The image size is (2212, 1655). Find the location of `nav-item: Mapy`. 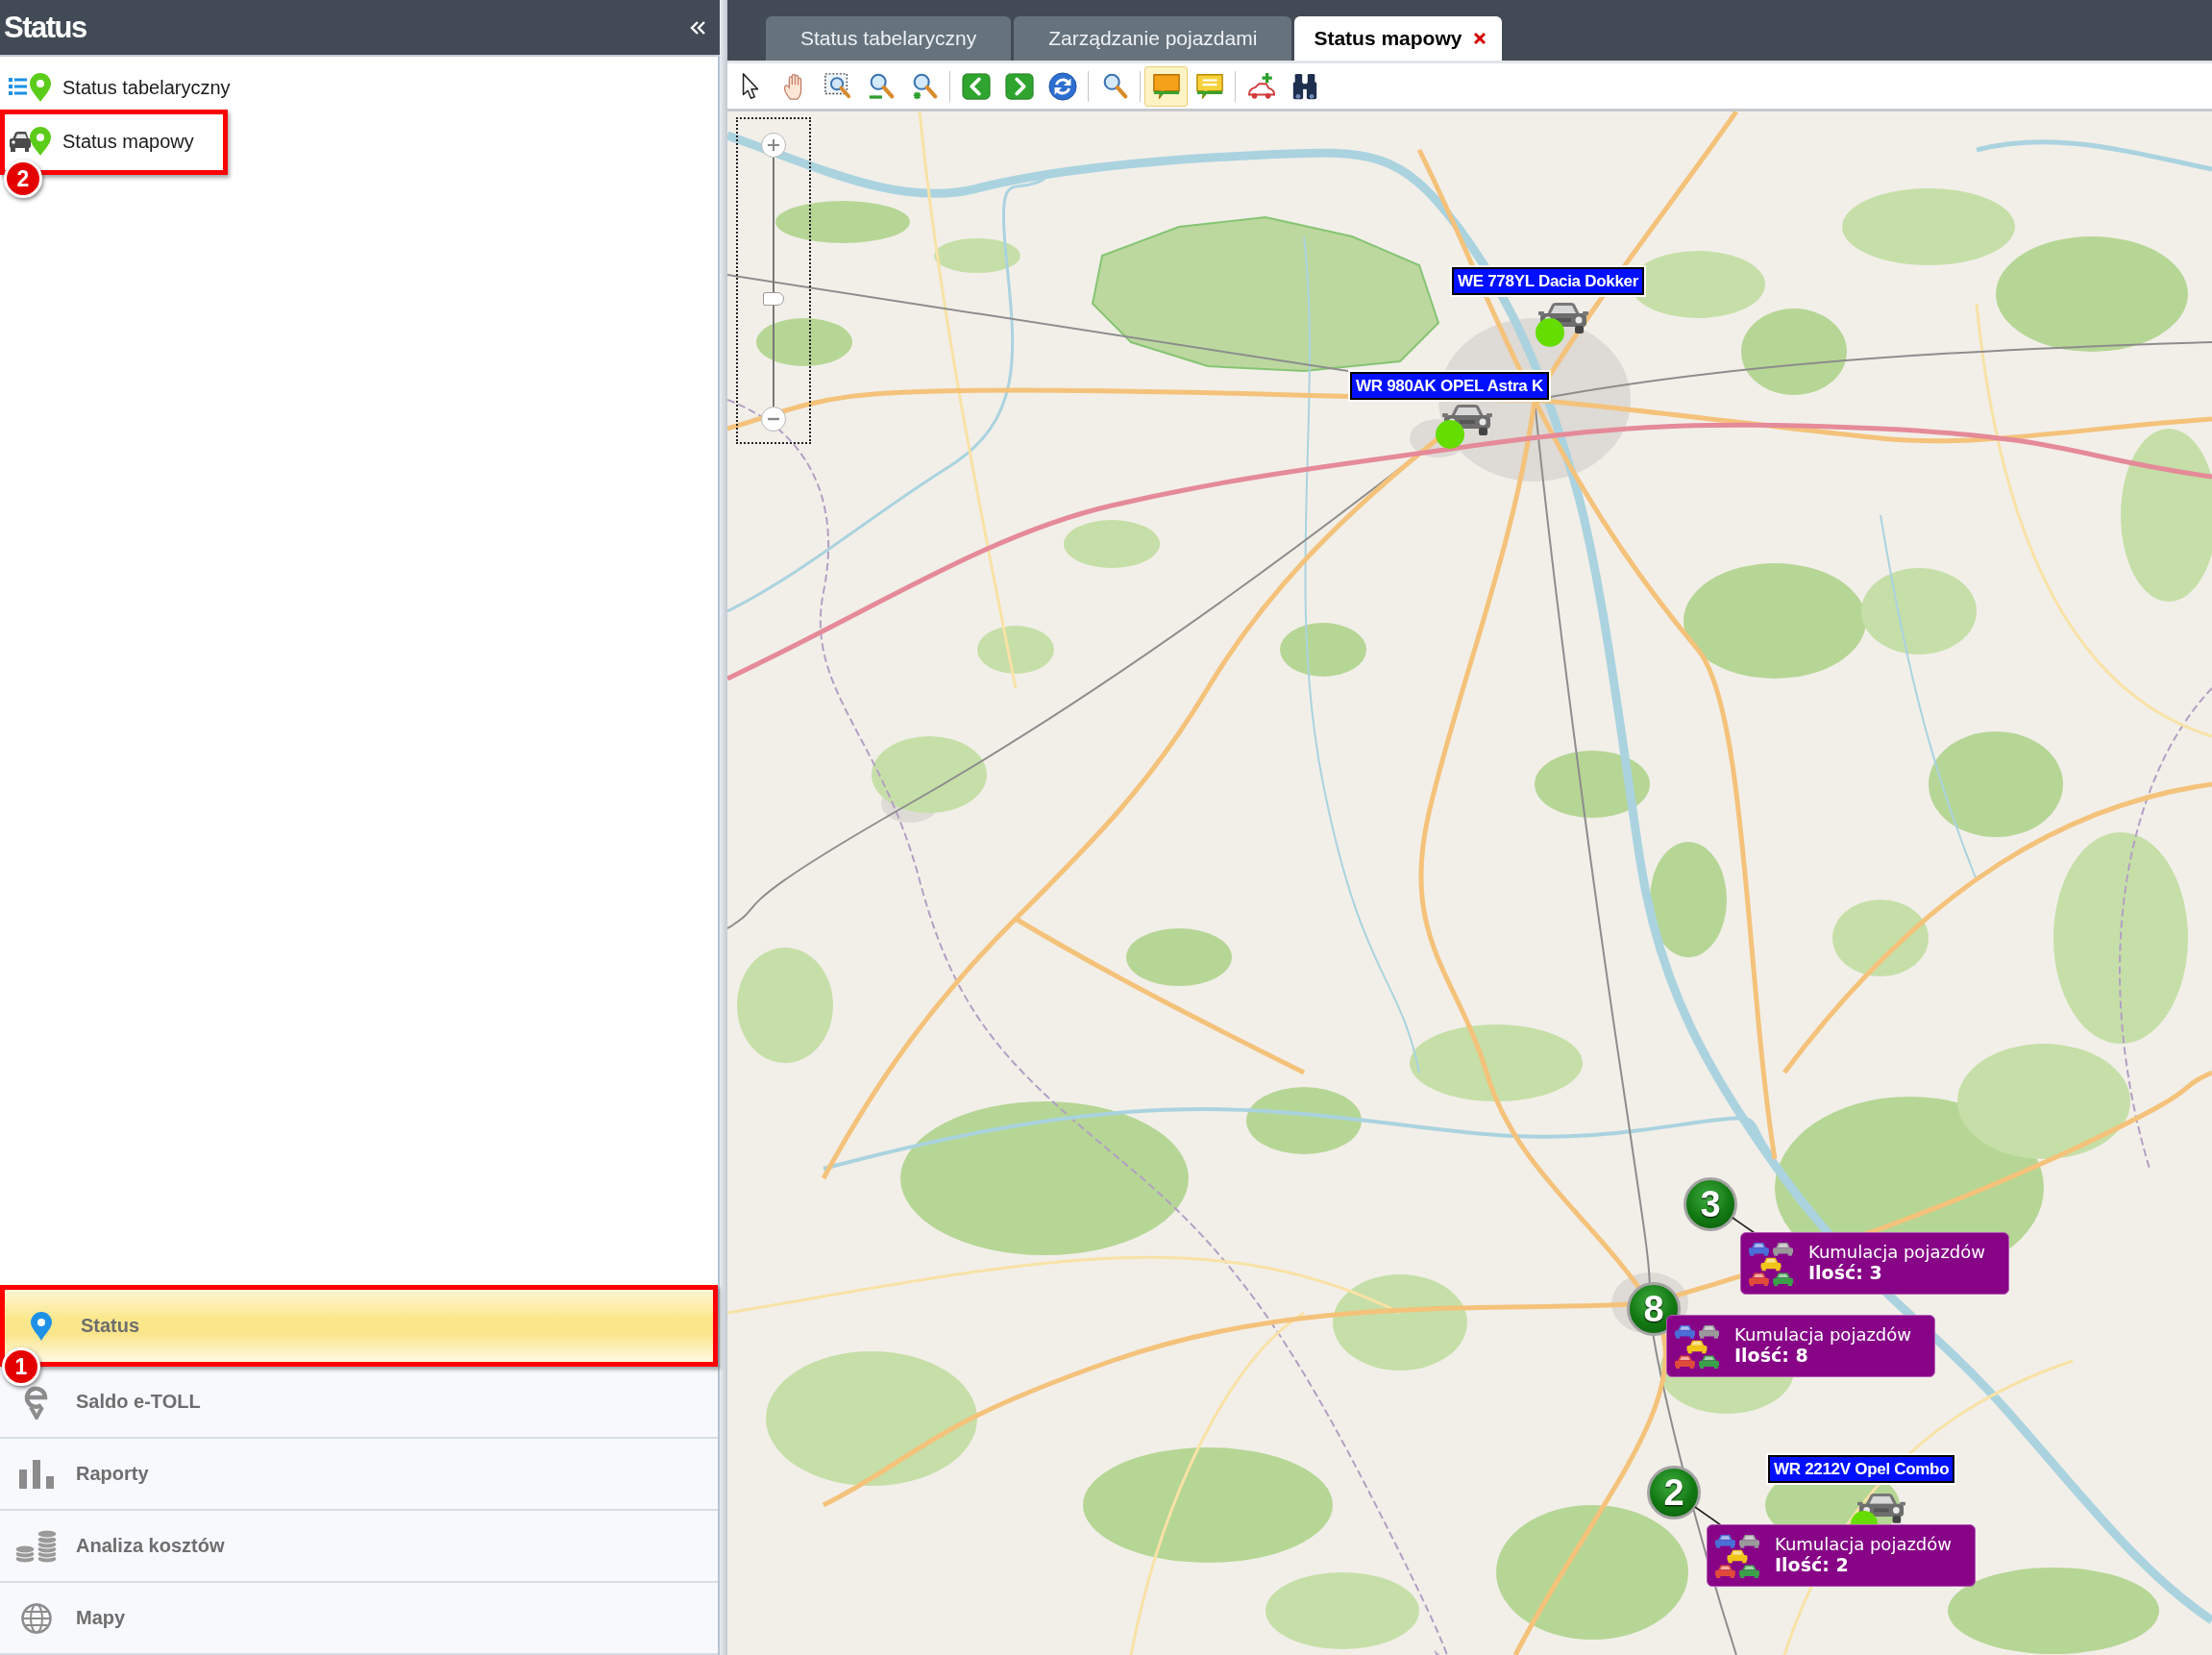

nav-item: Mapy is located at coordinates (359, 1619).